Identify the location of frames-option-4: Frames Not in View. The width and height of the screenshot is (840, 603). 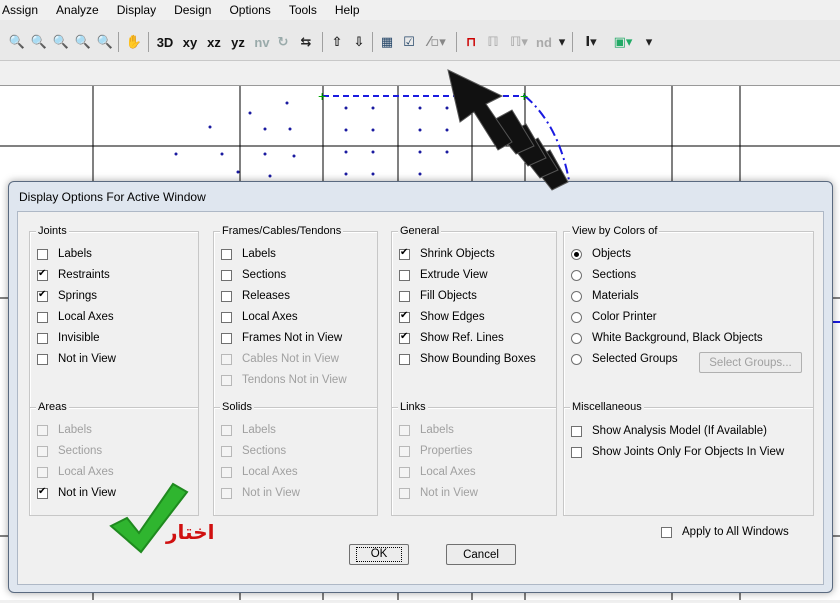
(281, 338).